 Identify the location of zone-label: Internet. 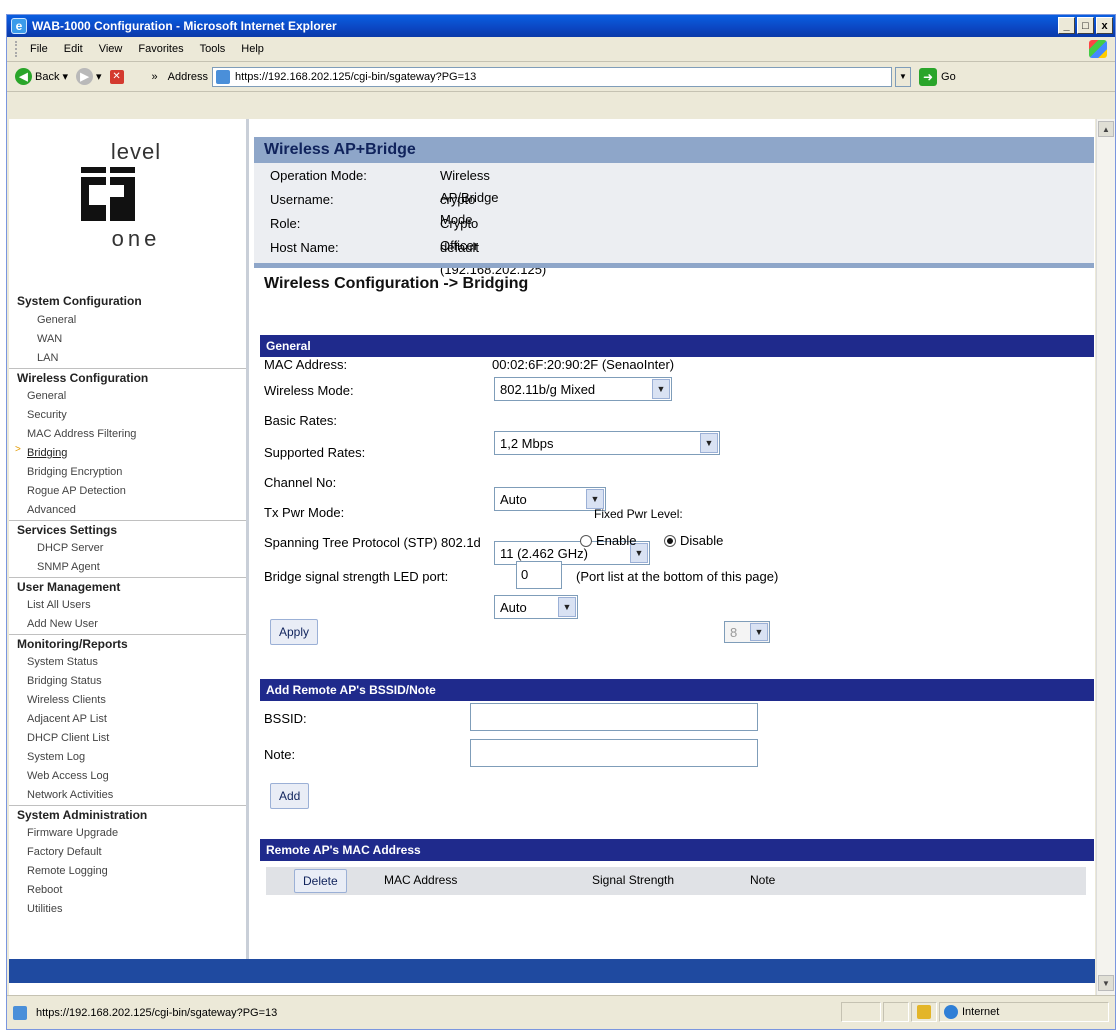
(981, 1012).